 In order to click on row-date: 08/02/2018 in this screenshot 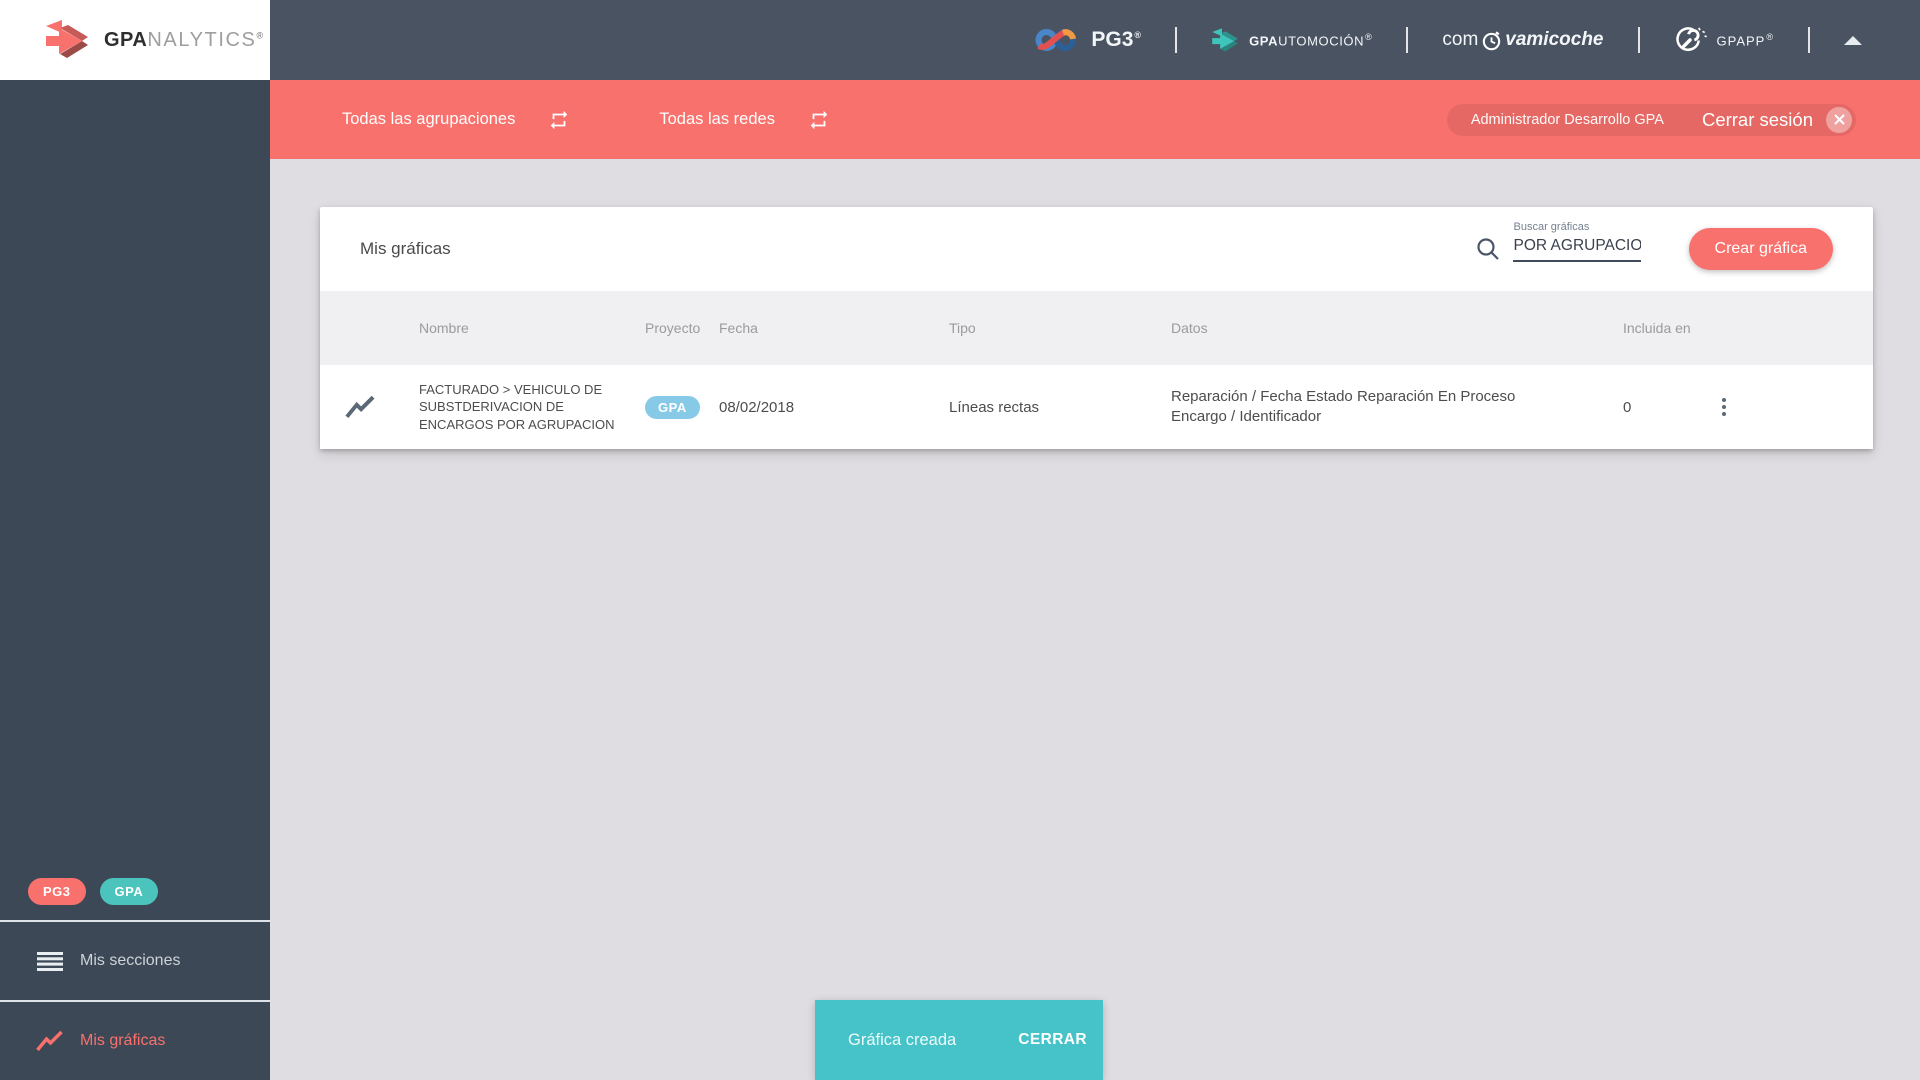, I will do `click(757, 407)`.